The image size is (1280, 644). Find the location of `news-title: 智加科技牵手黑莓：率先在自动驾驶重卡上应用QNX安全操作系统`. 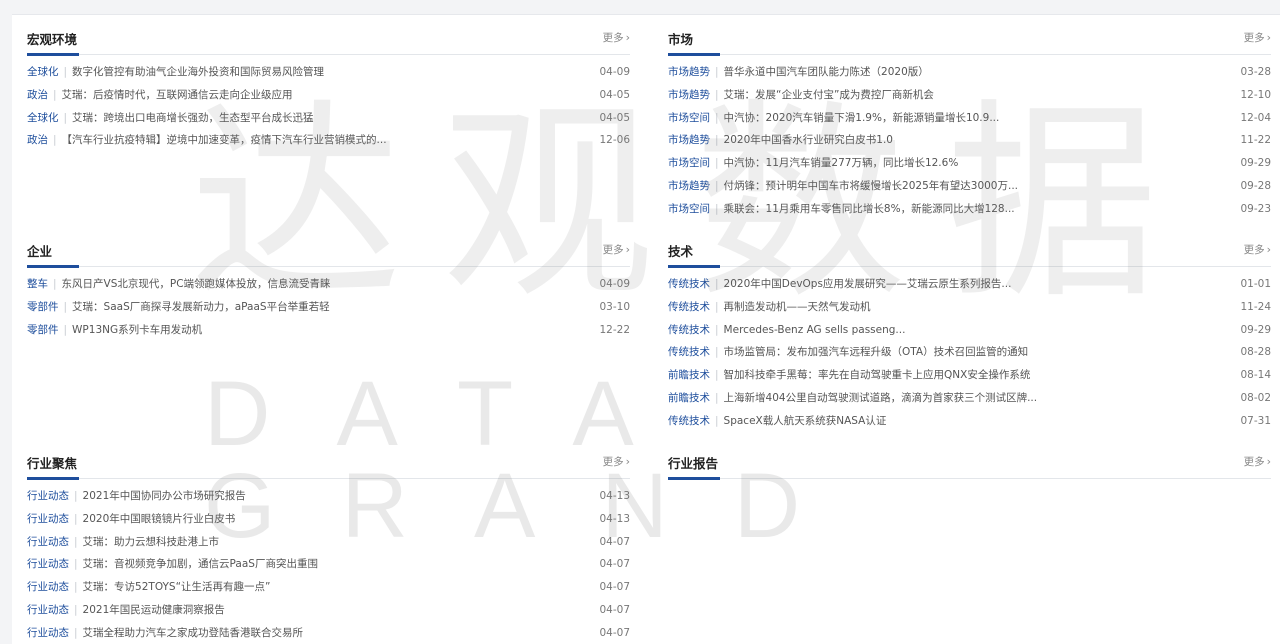

news-title: 智加科技牵手黑莓：率先在自动驾驶重卡上应用QNX安全操作系统 is located at coordinates (877, 375).